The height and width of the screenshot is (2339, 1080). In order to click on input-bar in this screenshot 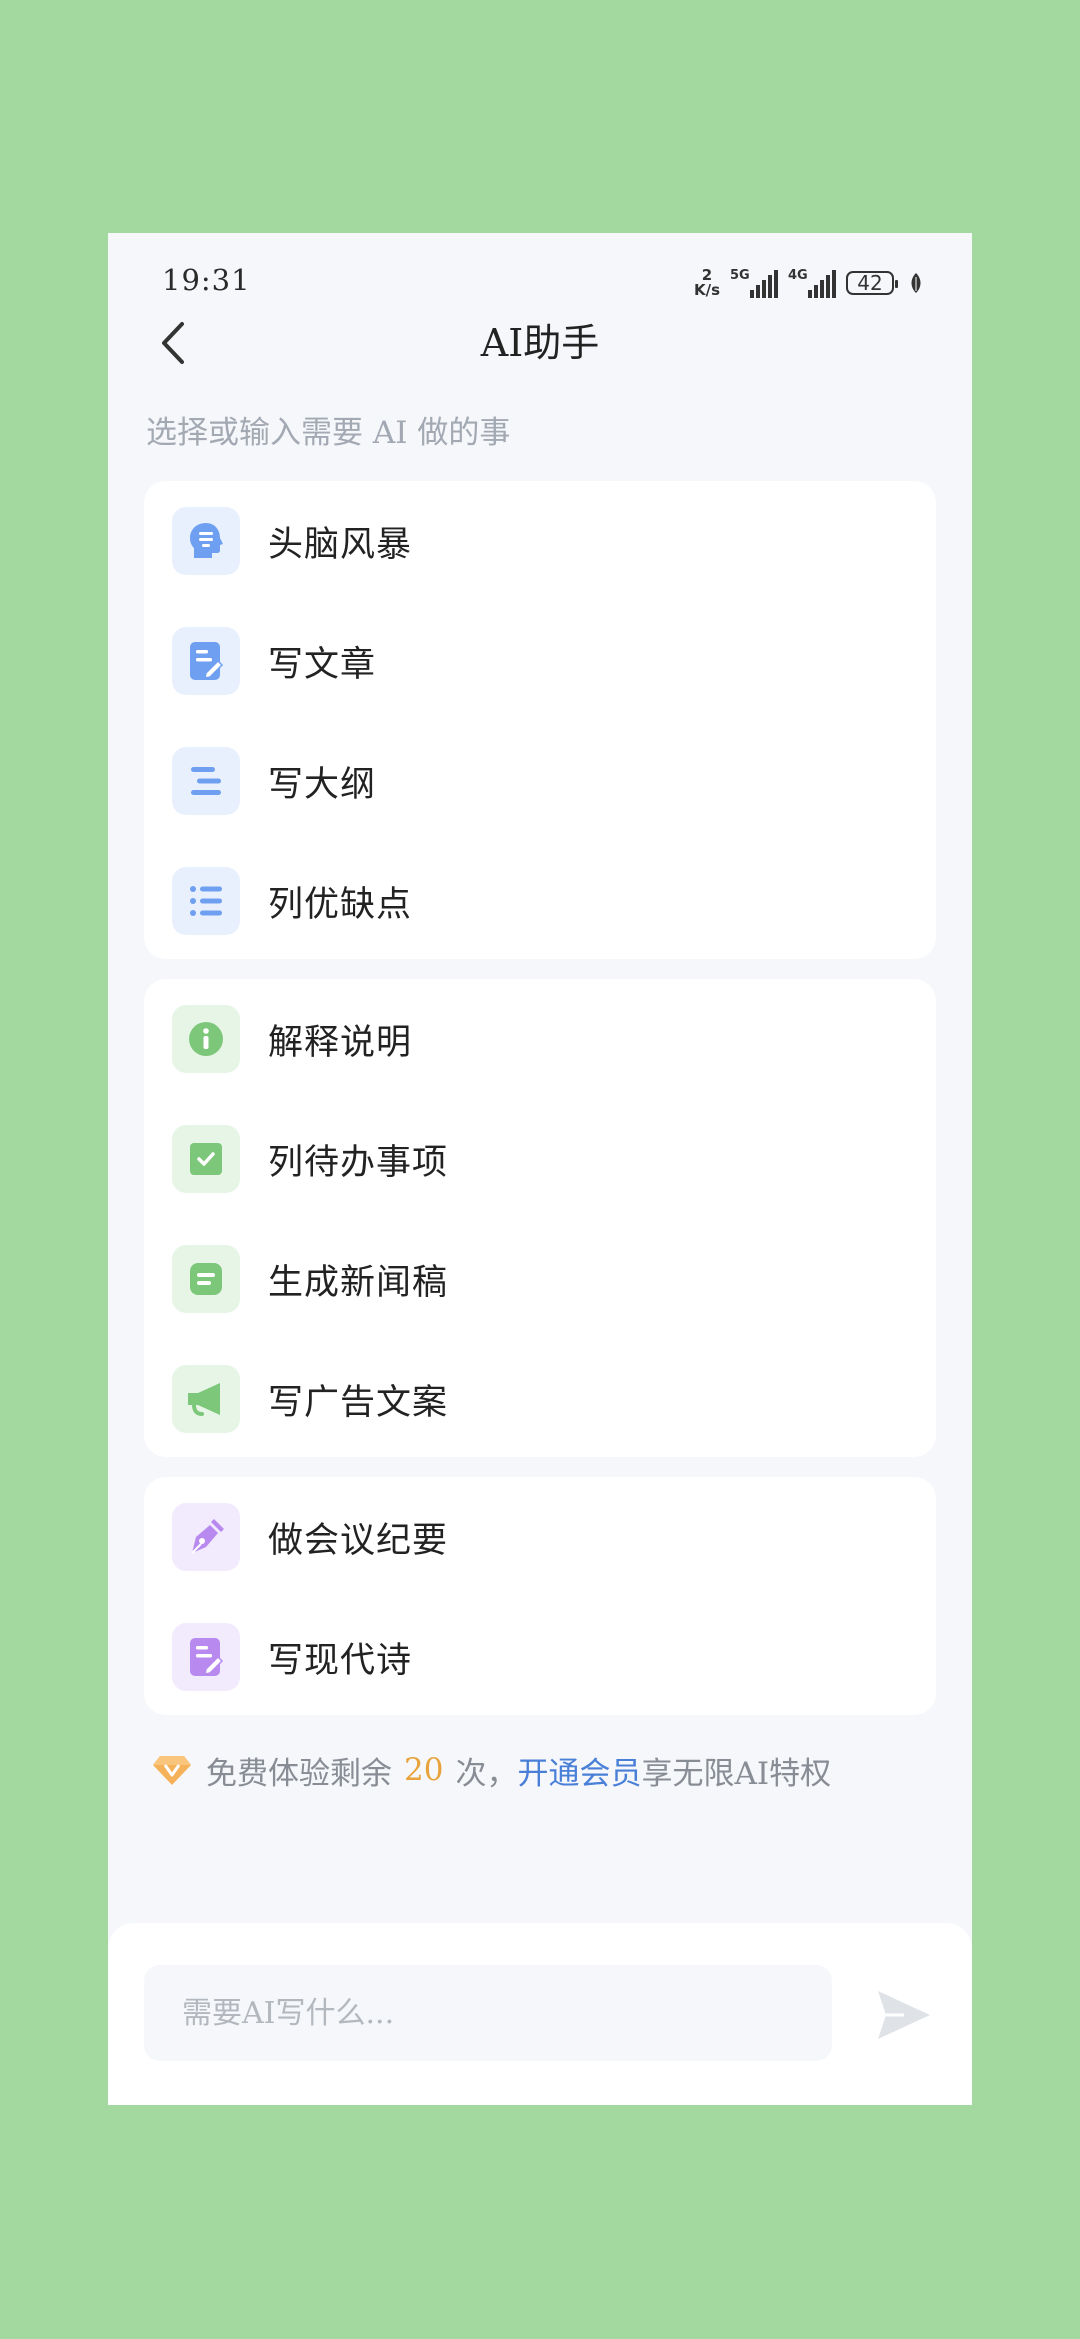, I will do `click(540, 2014)`.